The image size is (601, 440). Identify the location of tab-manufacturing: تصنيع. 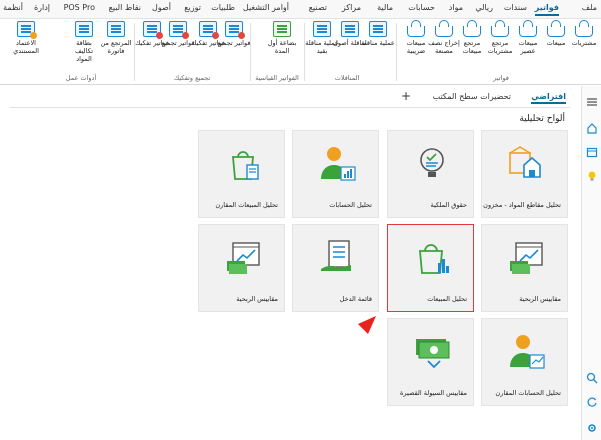
(318, 7).